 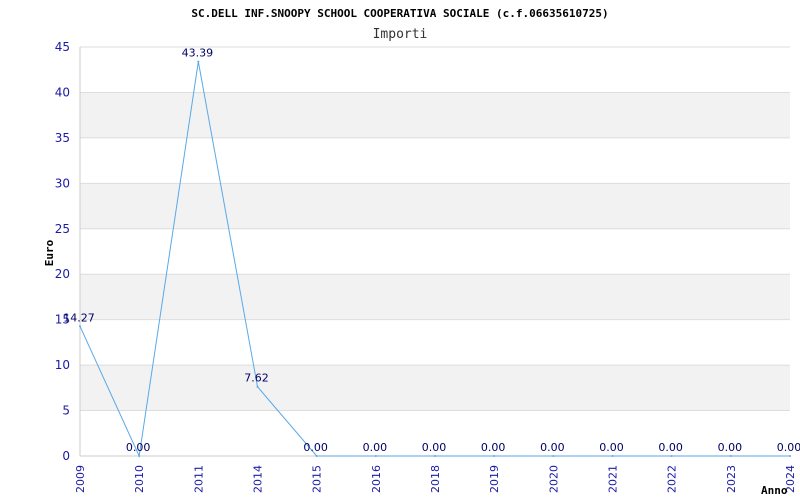 What do you see at coordinates (672, 479) in the screenshot?
I see `x-tick-label: 2022` at bounding box center [672, 479].